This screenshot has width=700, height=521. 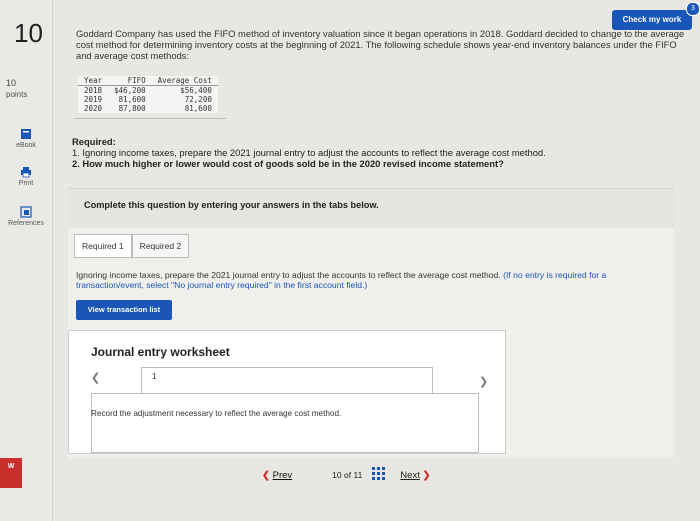 I want to click on table-row: 2019 81,600 72,200, so click(x=148, y=99).